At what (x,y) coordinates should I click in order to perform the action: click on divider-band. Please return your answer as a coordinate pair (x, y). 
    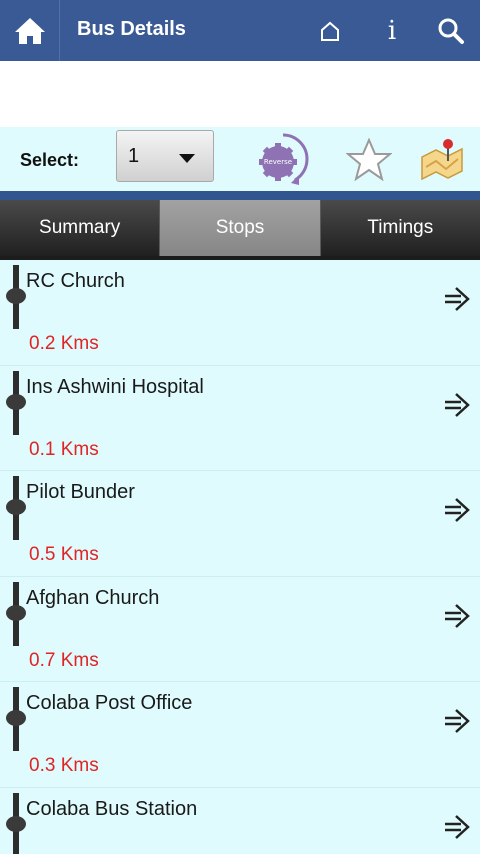
    Looking at the image, I should click on (240, 195).